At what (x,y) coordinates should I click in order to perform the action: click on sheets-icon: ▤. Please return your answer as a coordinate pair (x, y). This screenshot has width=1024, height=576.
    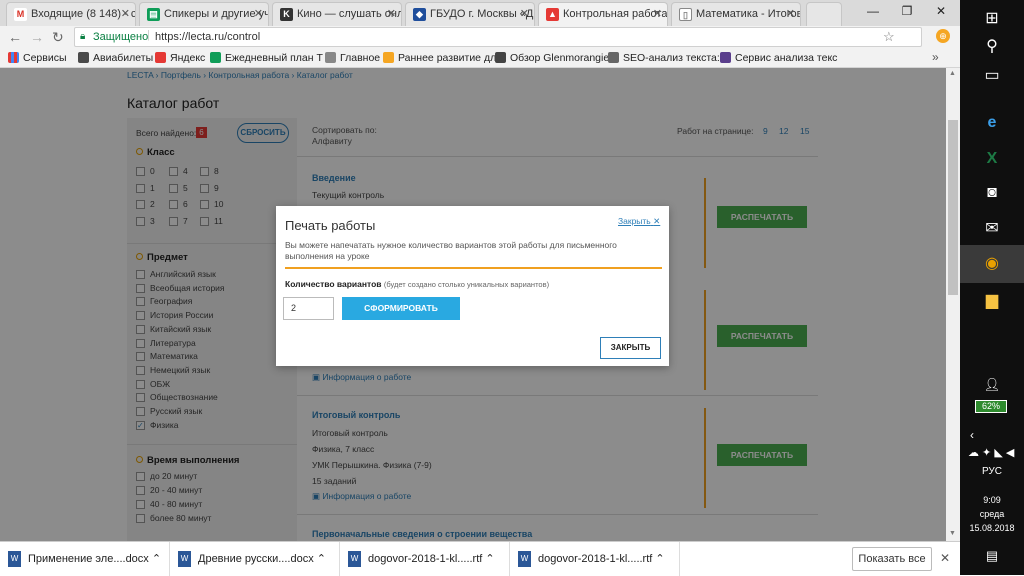
    Looking at the image, I should click on (153, 14).